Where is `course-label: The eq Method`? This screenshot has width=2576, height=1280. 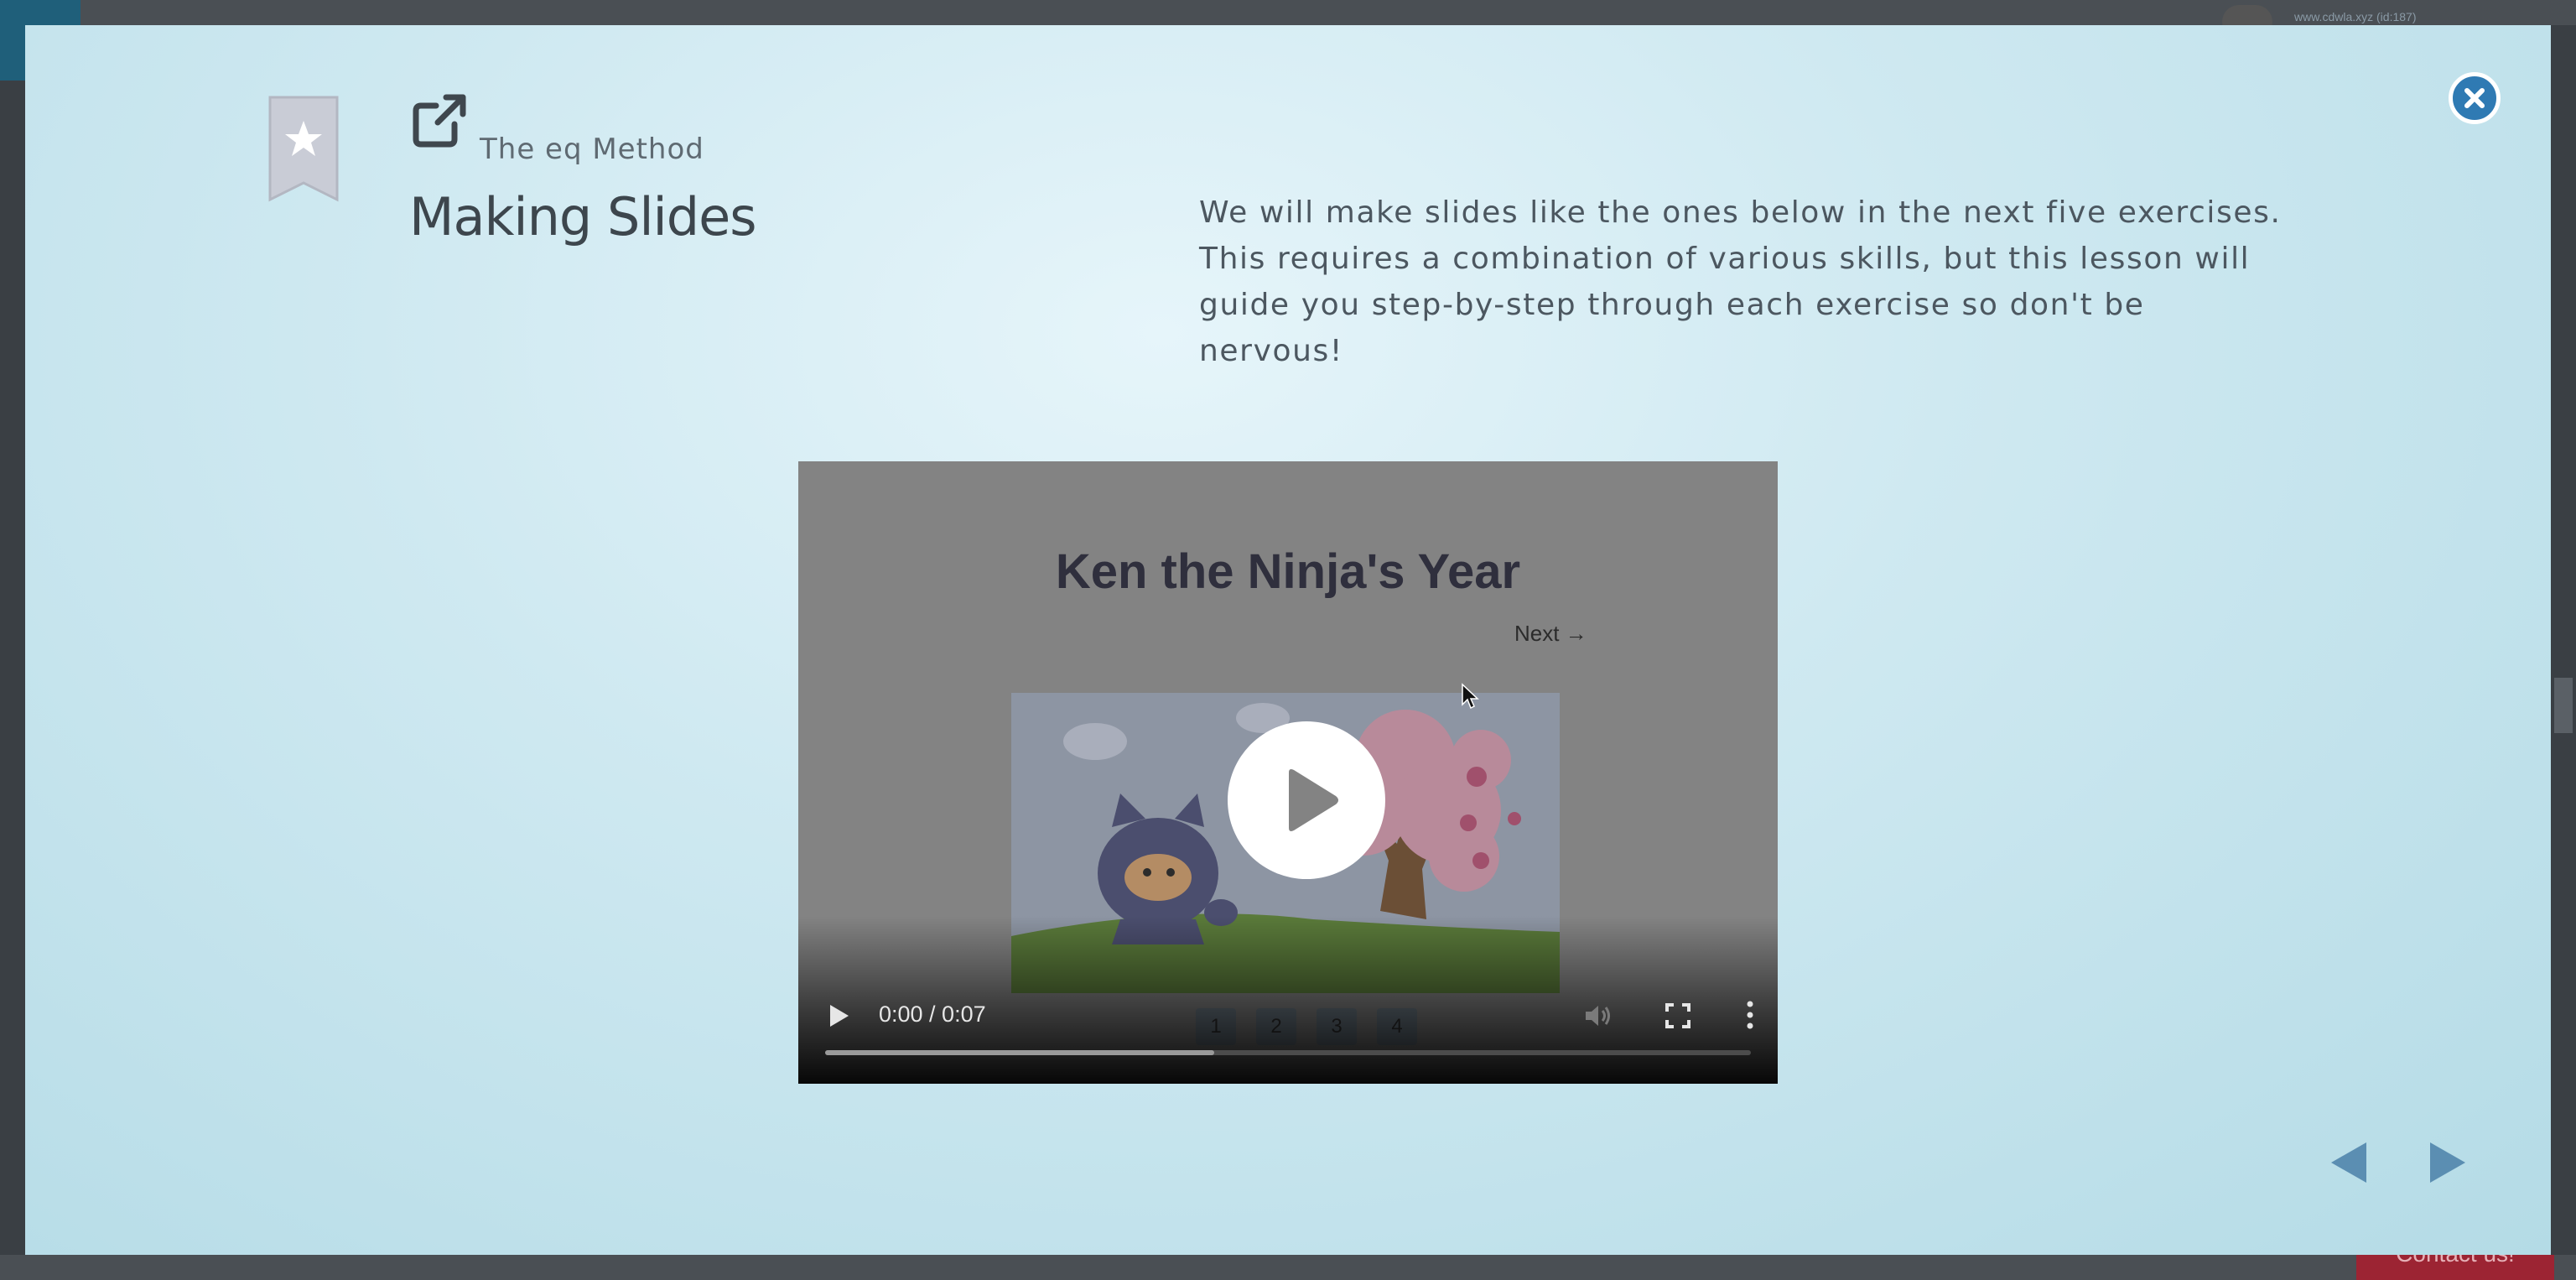 course-label: The eq Method is located at coordinates (592, 149).